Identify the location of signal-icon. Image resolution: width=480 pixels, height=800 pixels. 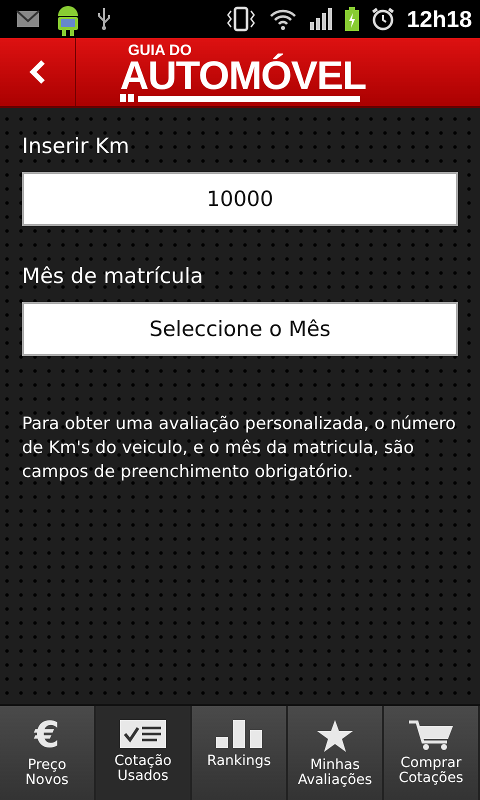
(320, 19).